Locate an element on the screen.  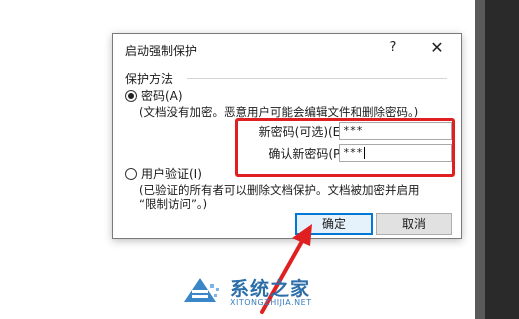
watermark: 系统之家 XITONGZHIJIA.NET is located at coordinates (260, 292).